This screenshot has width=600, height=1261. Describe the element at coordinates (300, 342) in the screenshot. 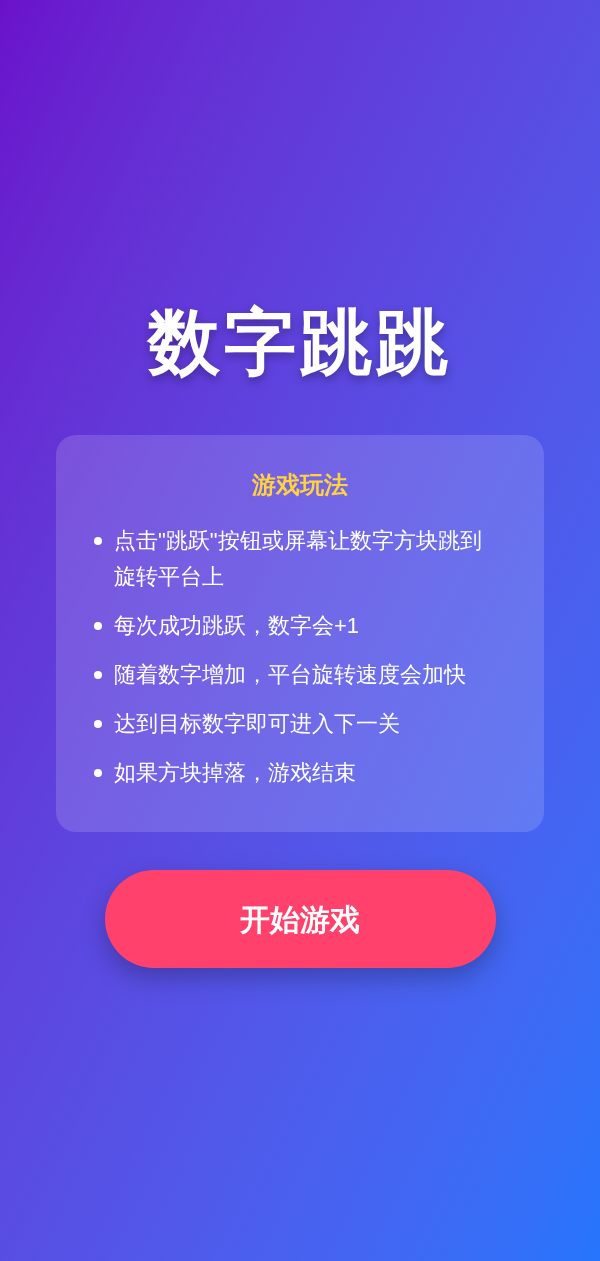

I see `game-title: 数字跳跳` at that location.